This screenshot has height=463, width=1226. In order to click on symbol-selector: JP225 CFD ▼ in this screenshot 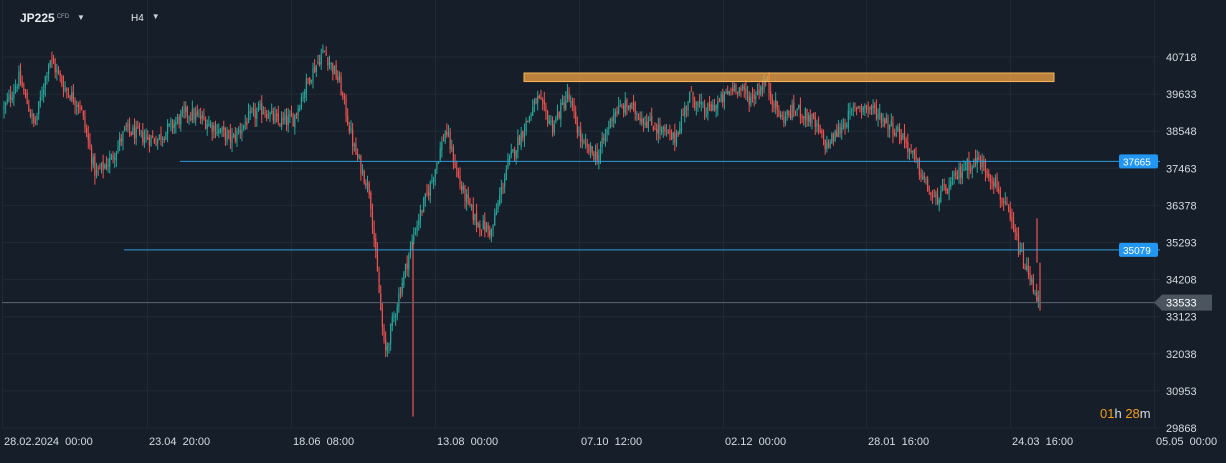, I will do `click(52, 18)`.